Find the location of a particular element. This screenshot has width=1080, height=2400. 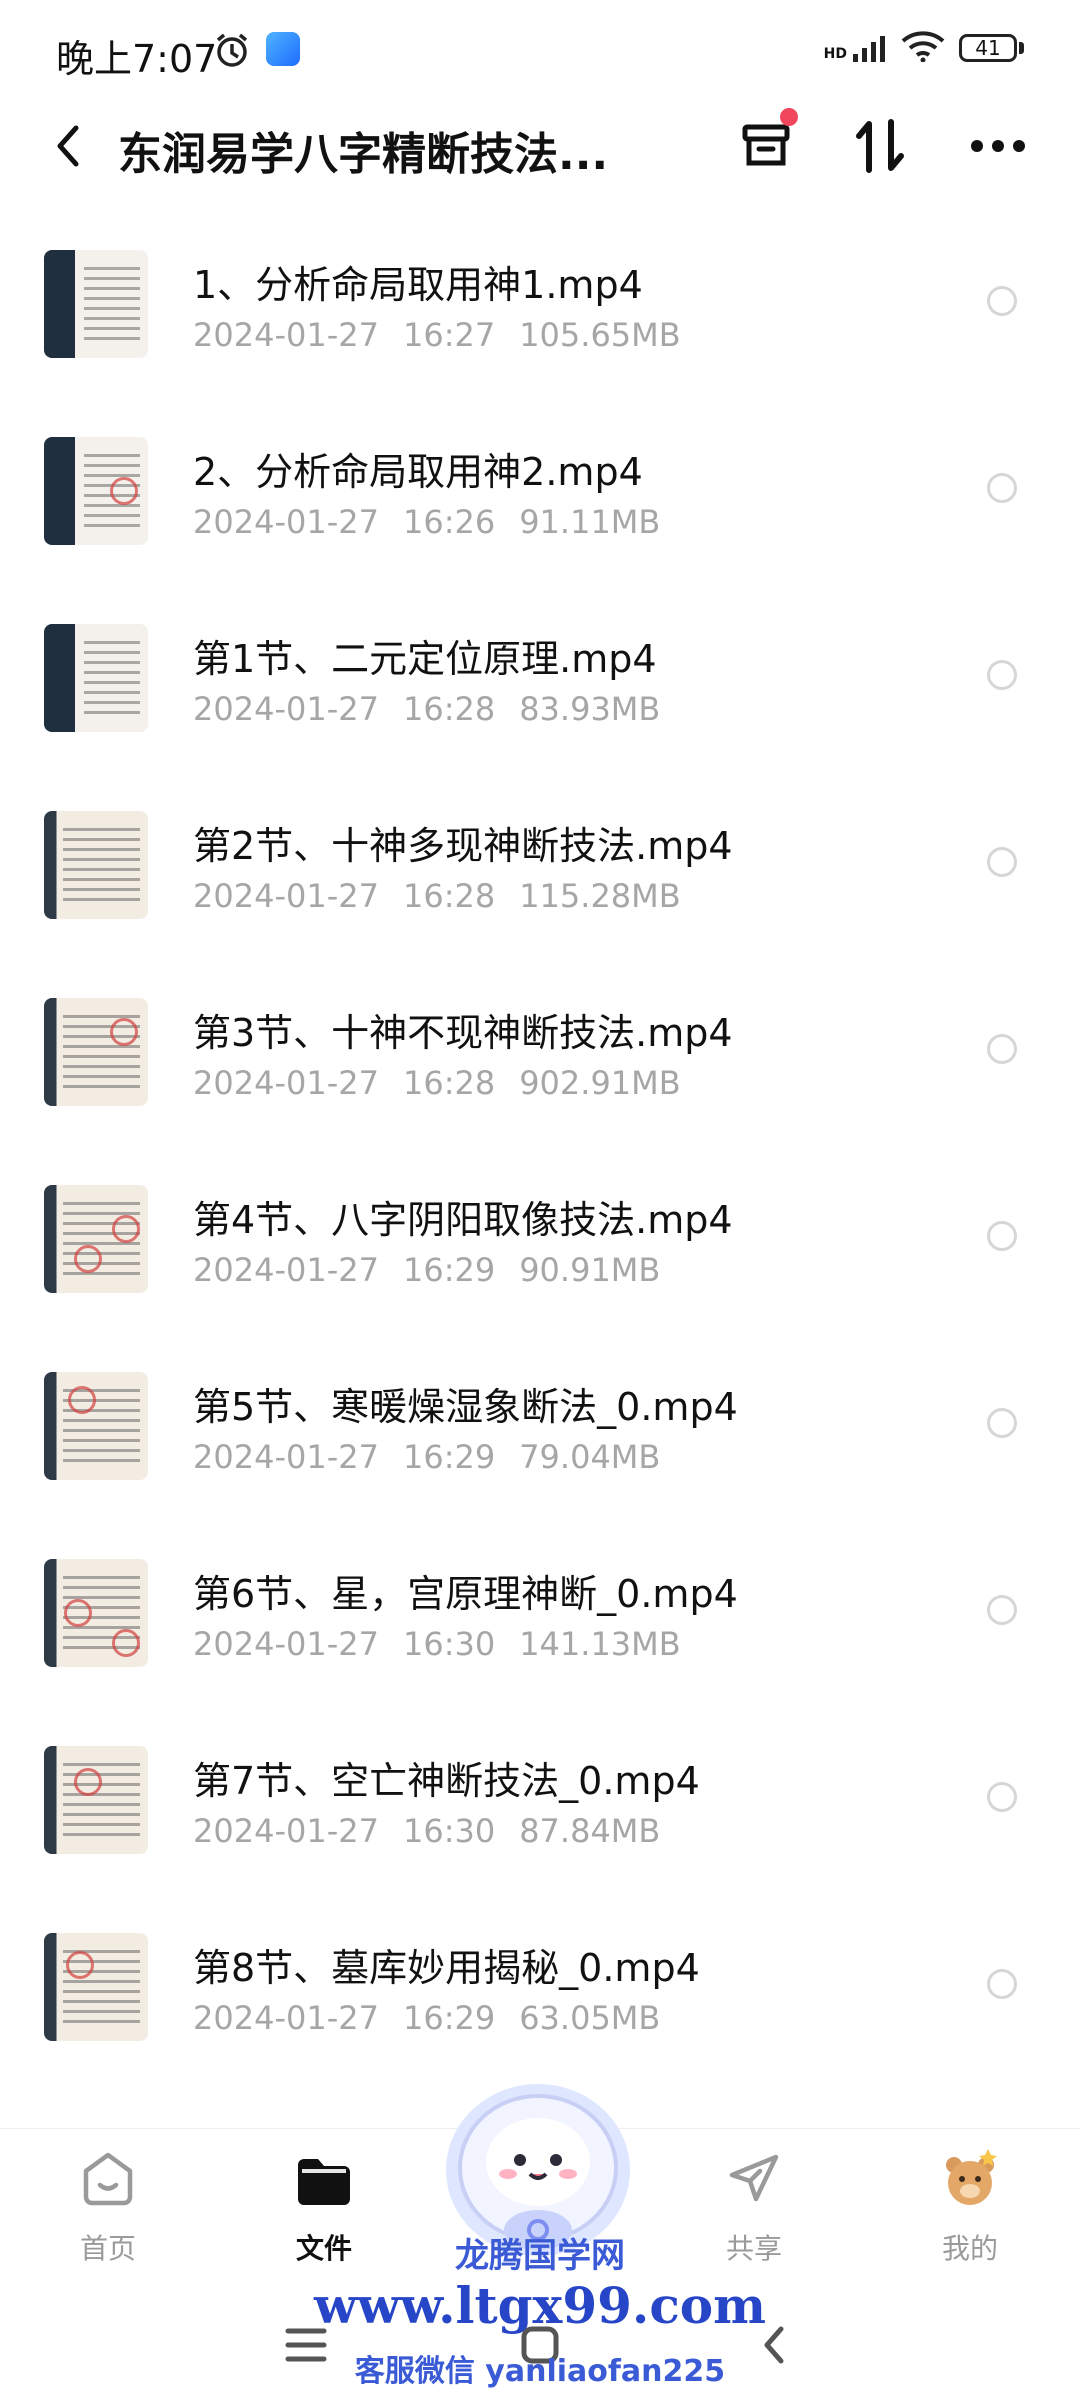

file-meta: 2024-01-27 16:28 902.91MB is located at coordinates (449, 1083).